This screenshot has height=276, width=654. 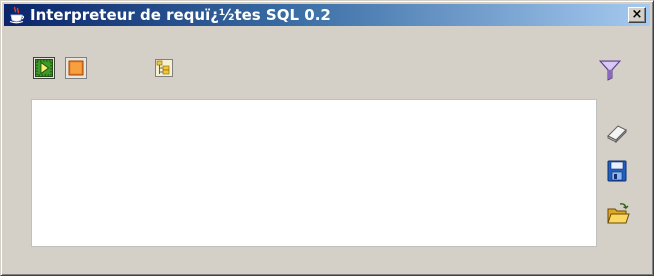 What do you see at coordinates (17, 15) in the screenshot?
I see `java-cup-icon` at bounding box center [17, 15].